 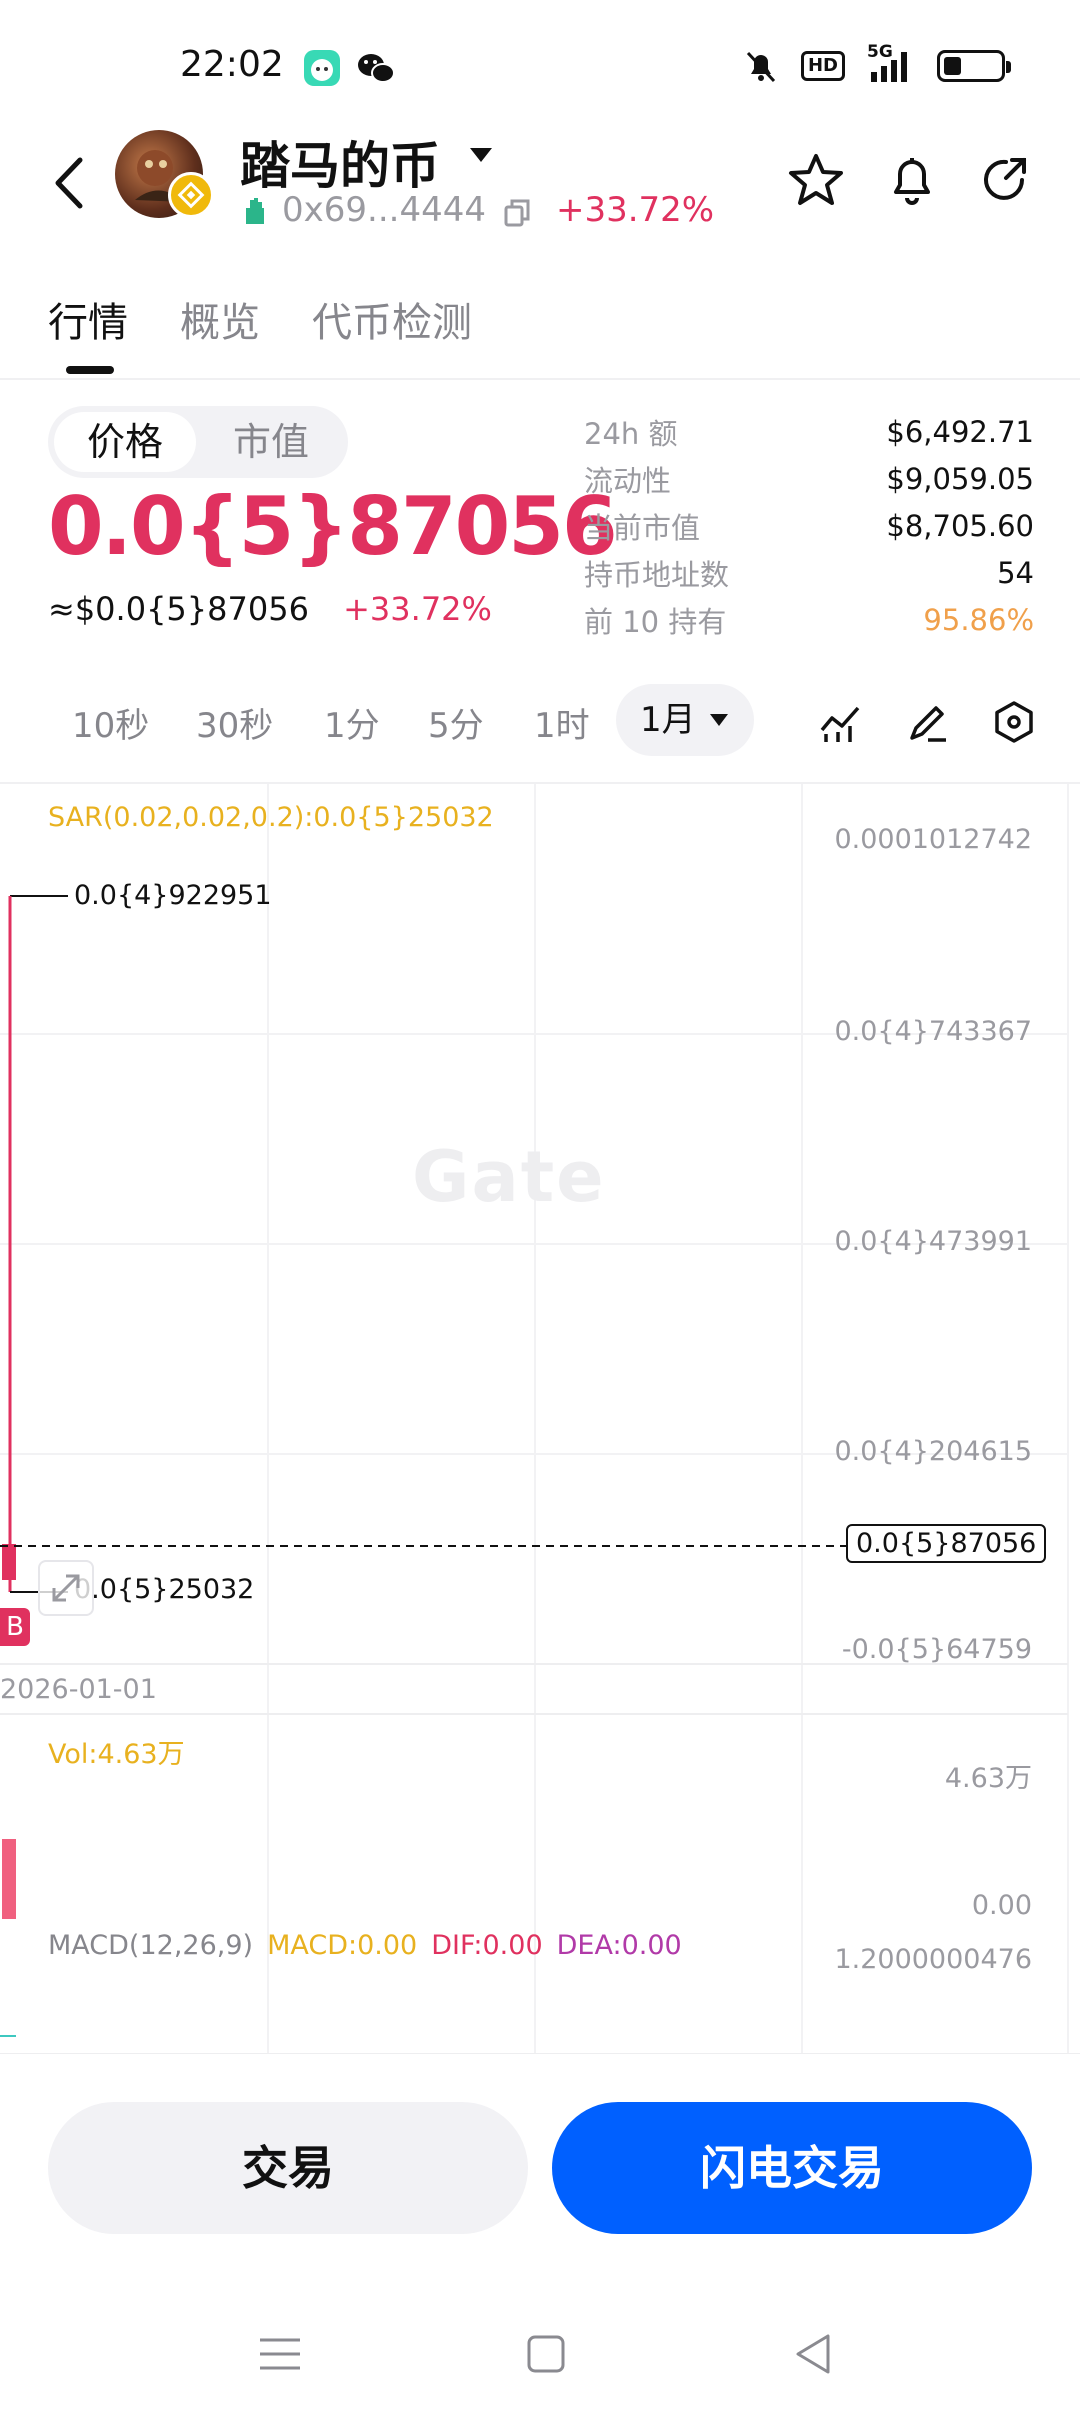 I want to click on chevron-down-icon, so click(x=481, y=155).